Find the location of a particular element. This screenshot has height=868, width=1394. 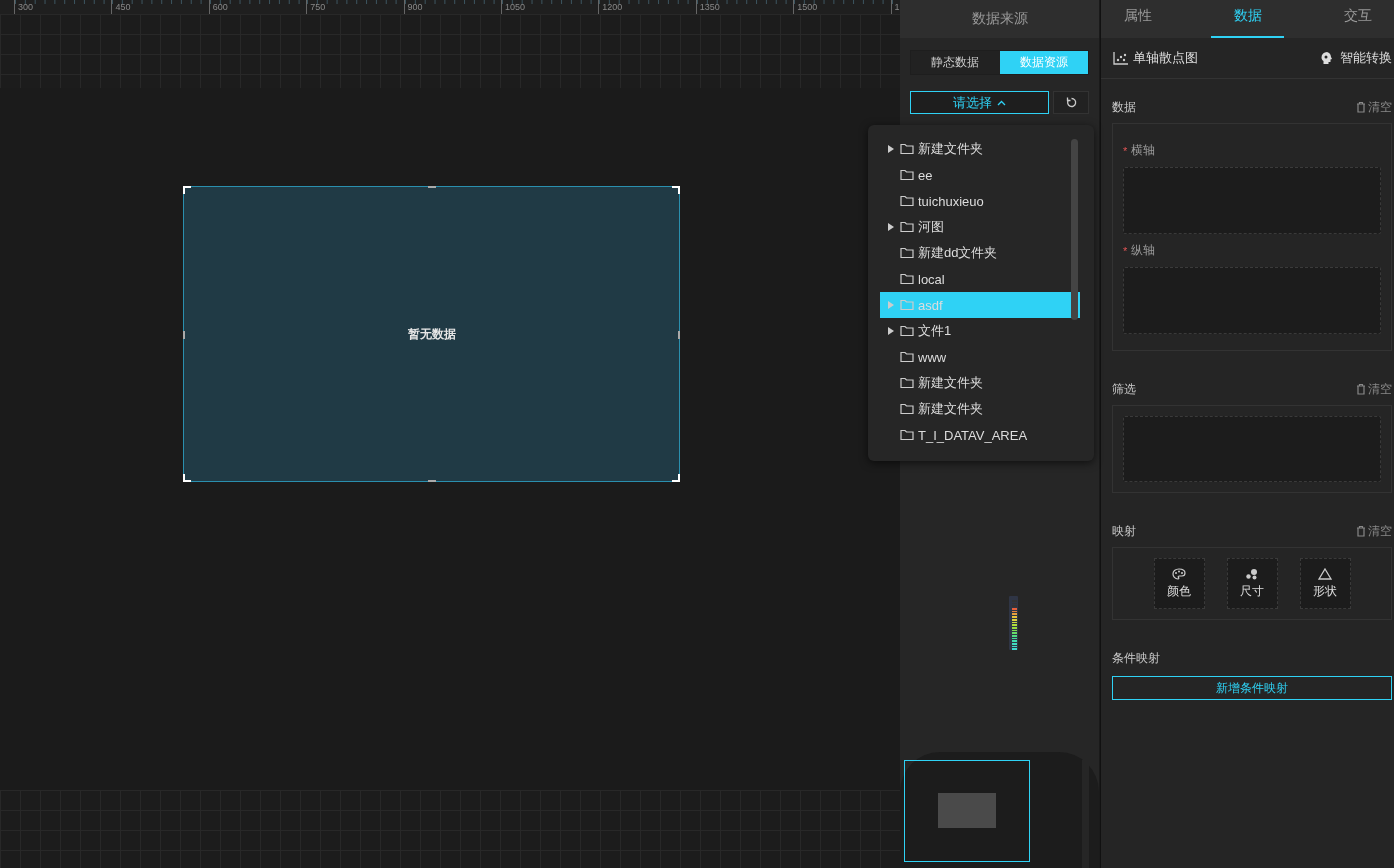

tree-item: tuichuxieuo is located at coordinates (980, 201).